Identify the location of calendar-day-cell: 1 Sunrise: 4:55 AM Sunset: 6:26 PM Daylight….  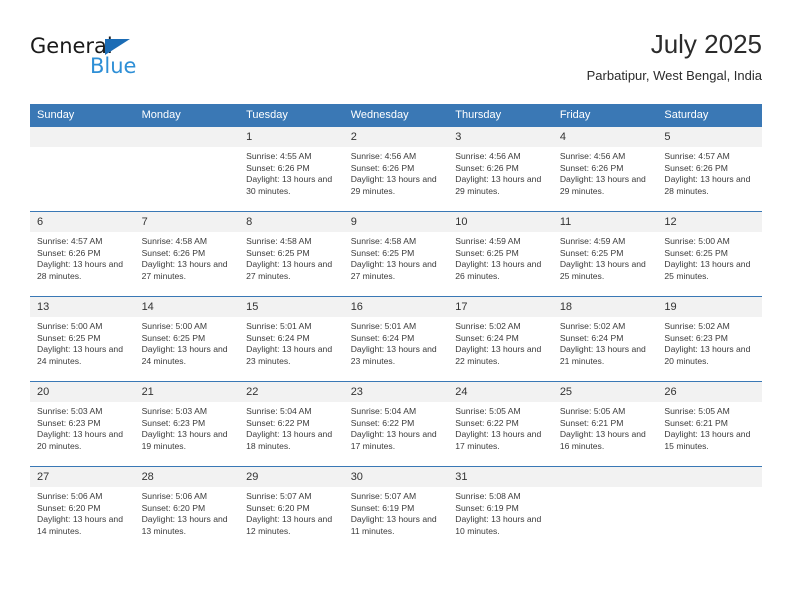
(291, 169).